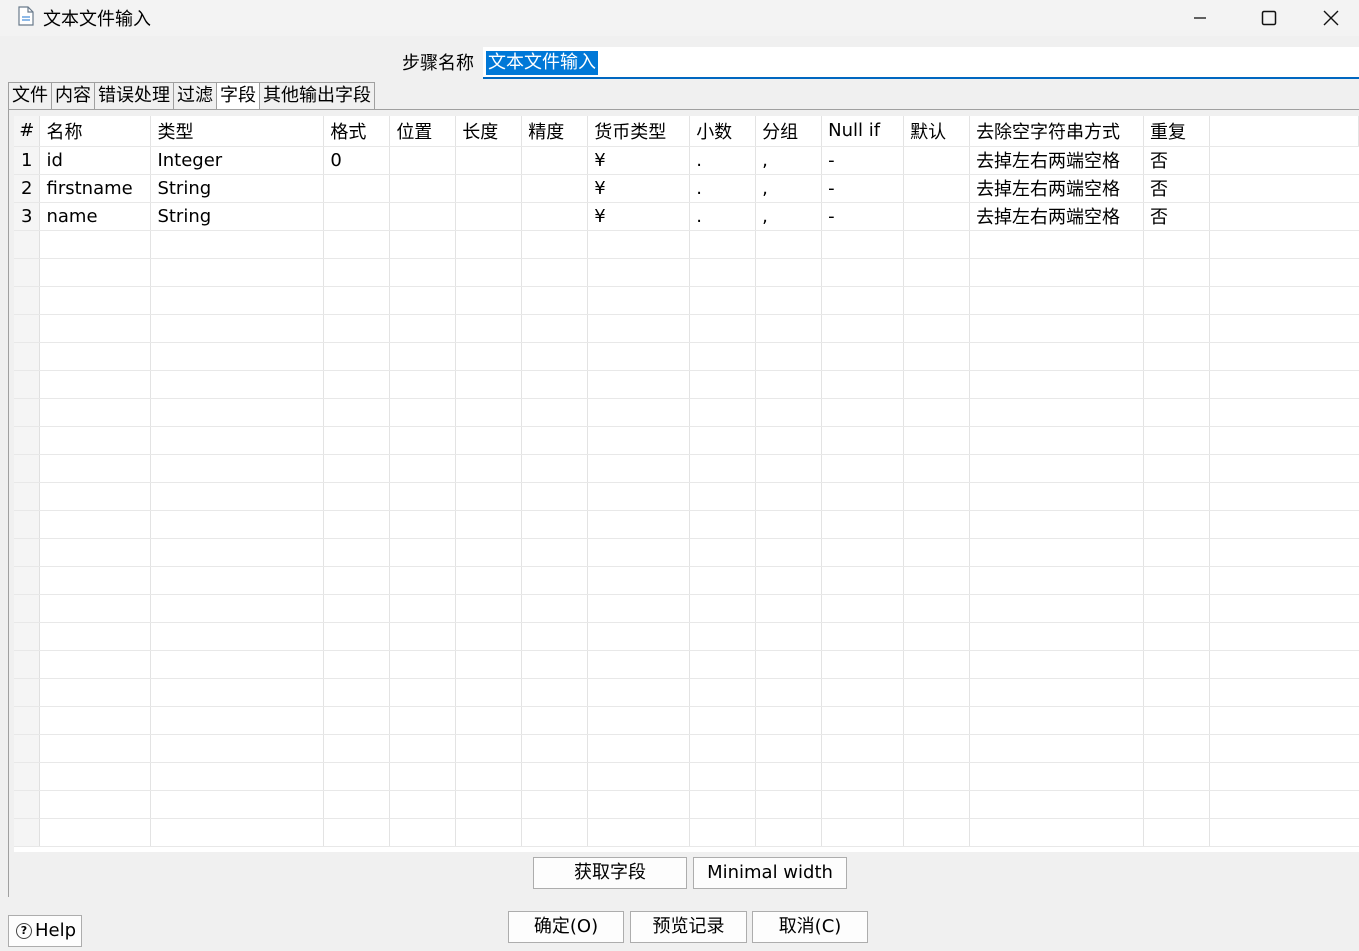  I want to click on minimize-button, so click(1200, 18).